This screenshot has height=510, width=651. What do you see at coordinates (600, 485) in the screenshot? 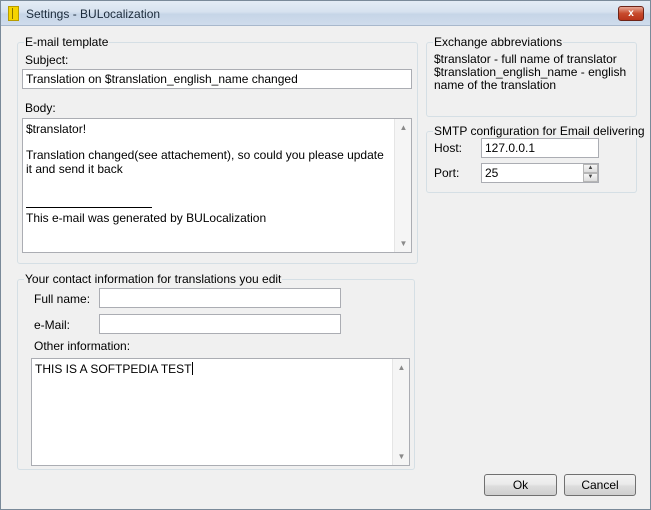
I see `cancel-button: Cancel` at bounding box center [600, 485].